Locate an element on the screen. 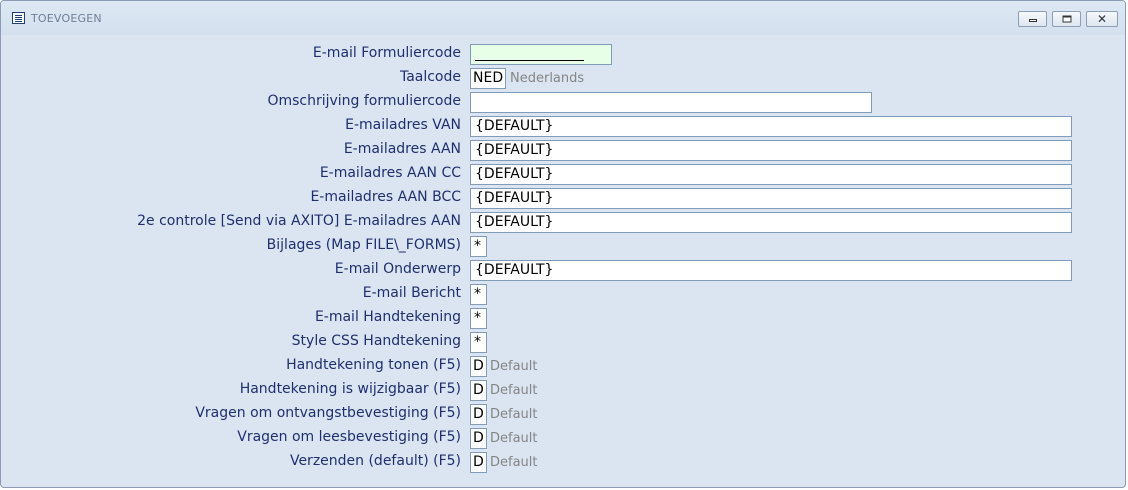  label-taalcode: Taalcode is located at coordinates (430, 77).